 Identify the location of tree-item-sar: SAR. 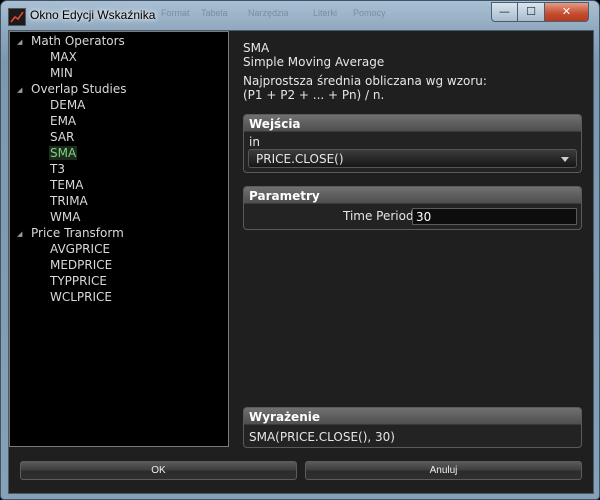
(62, 137).